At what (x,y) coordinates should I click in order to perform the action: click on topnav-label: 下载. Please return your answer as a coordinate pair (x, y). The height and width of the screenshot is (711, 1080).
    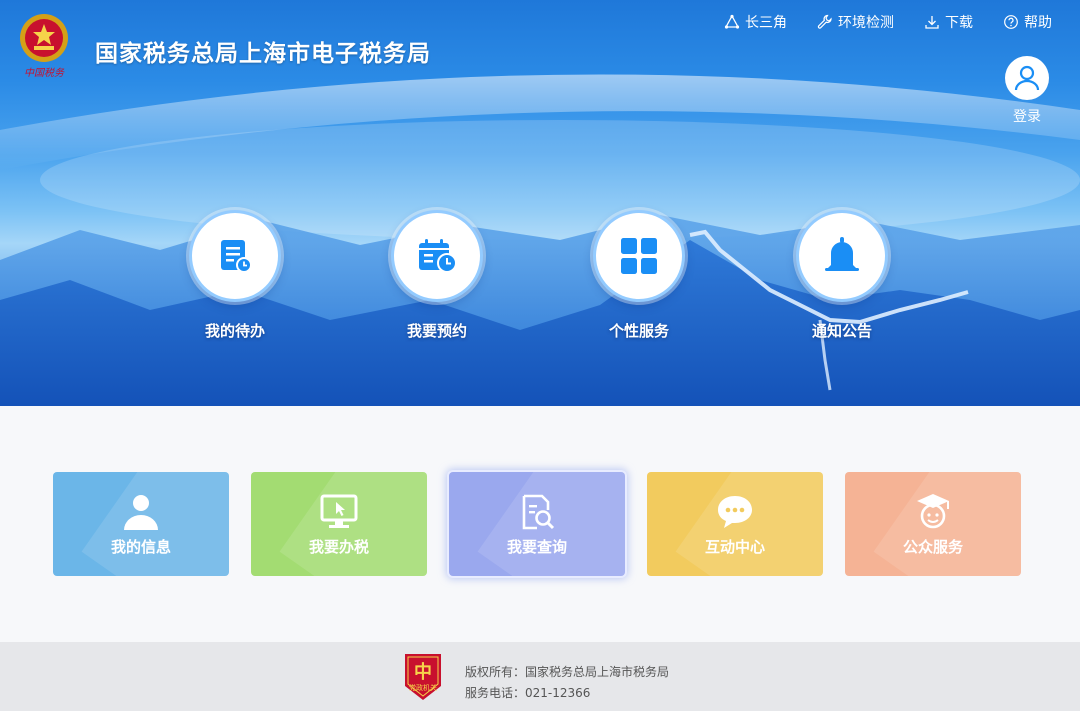
    Looking at the image, I should click on (959, 23).